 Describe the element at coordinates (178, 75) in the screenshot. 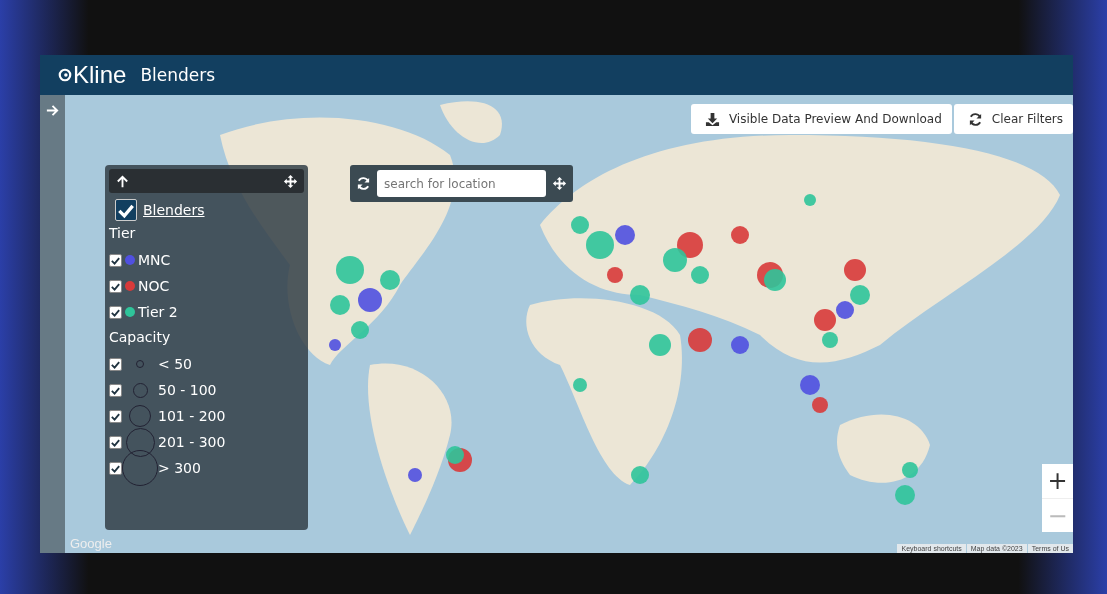

I see `page-title: Blenders` at that location.